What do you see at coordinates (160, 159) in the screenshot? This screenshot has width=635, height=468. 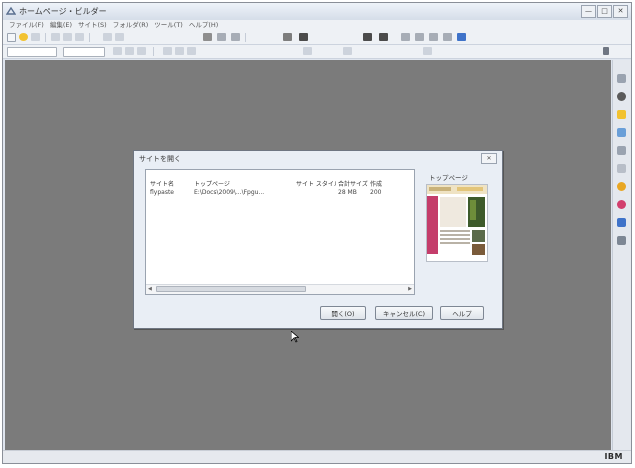 I see `dialog-title: サイトを開く` at bounding box center [160, 159].